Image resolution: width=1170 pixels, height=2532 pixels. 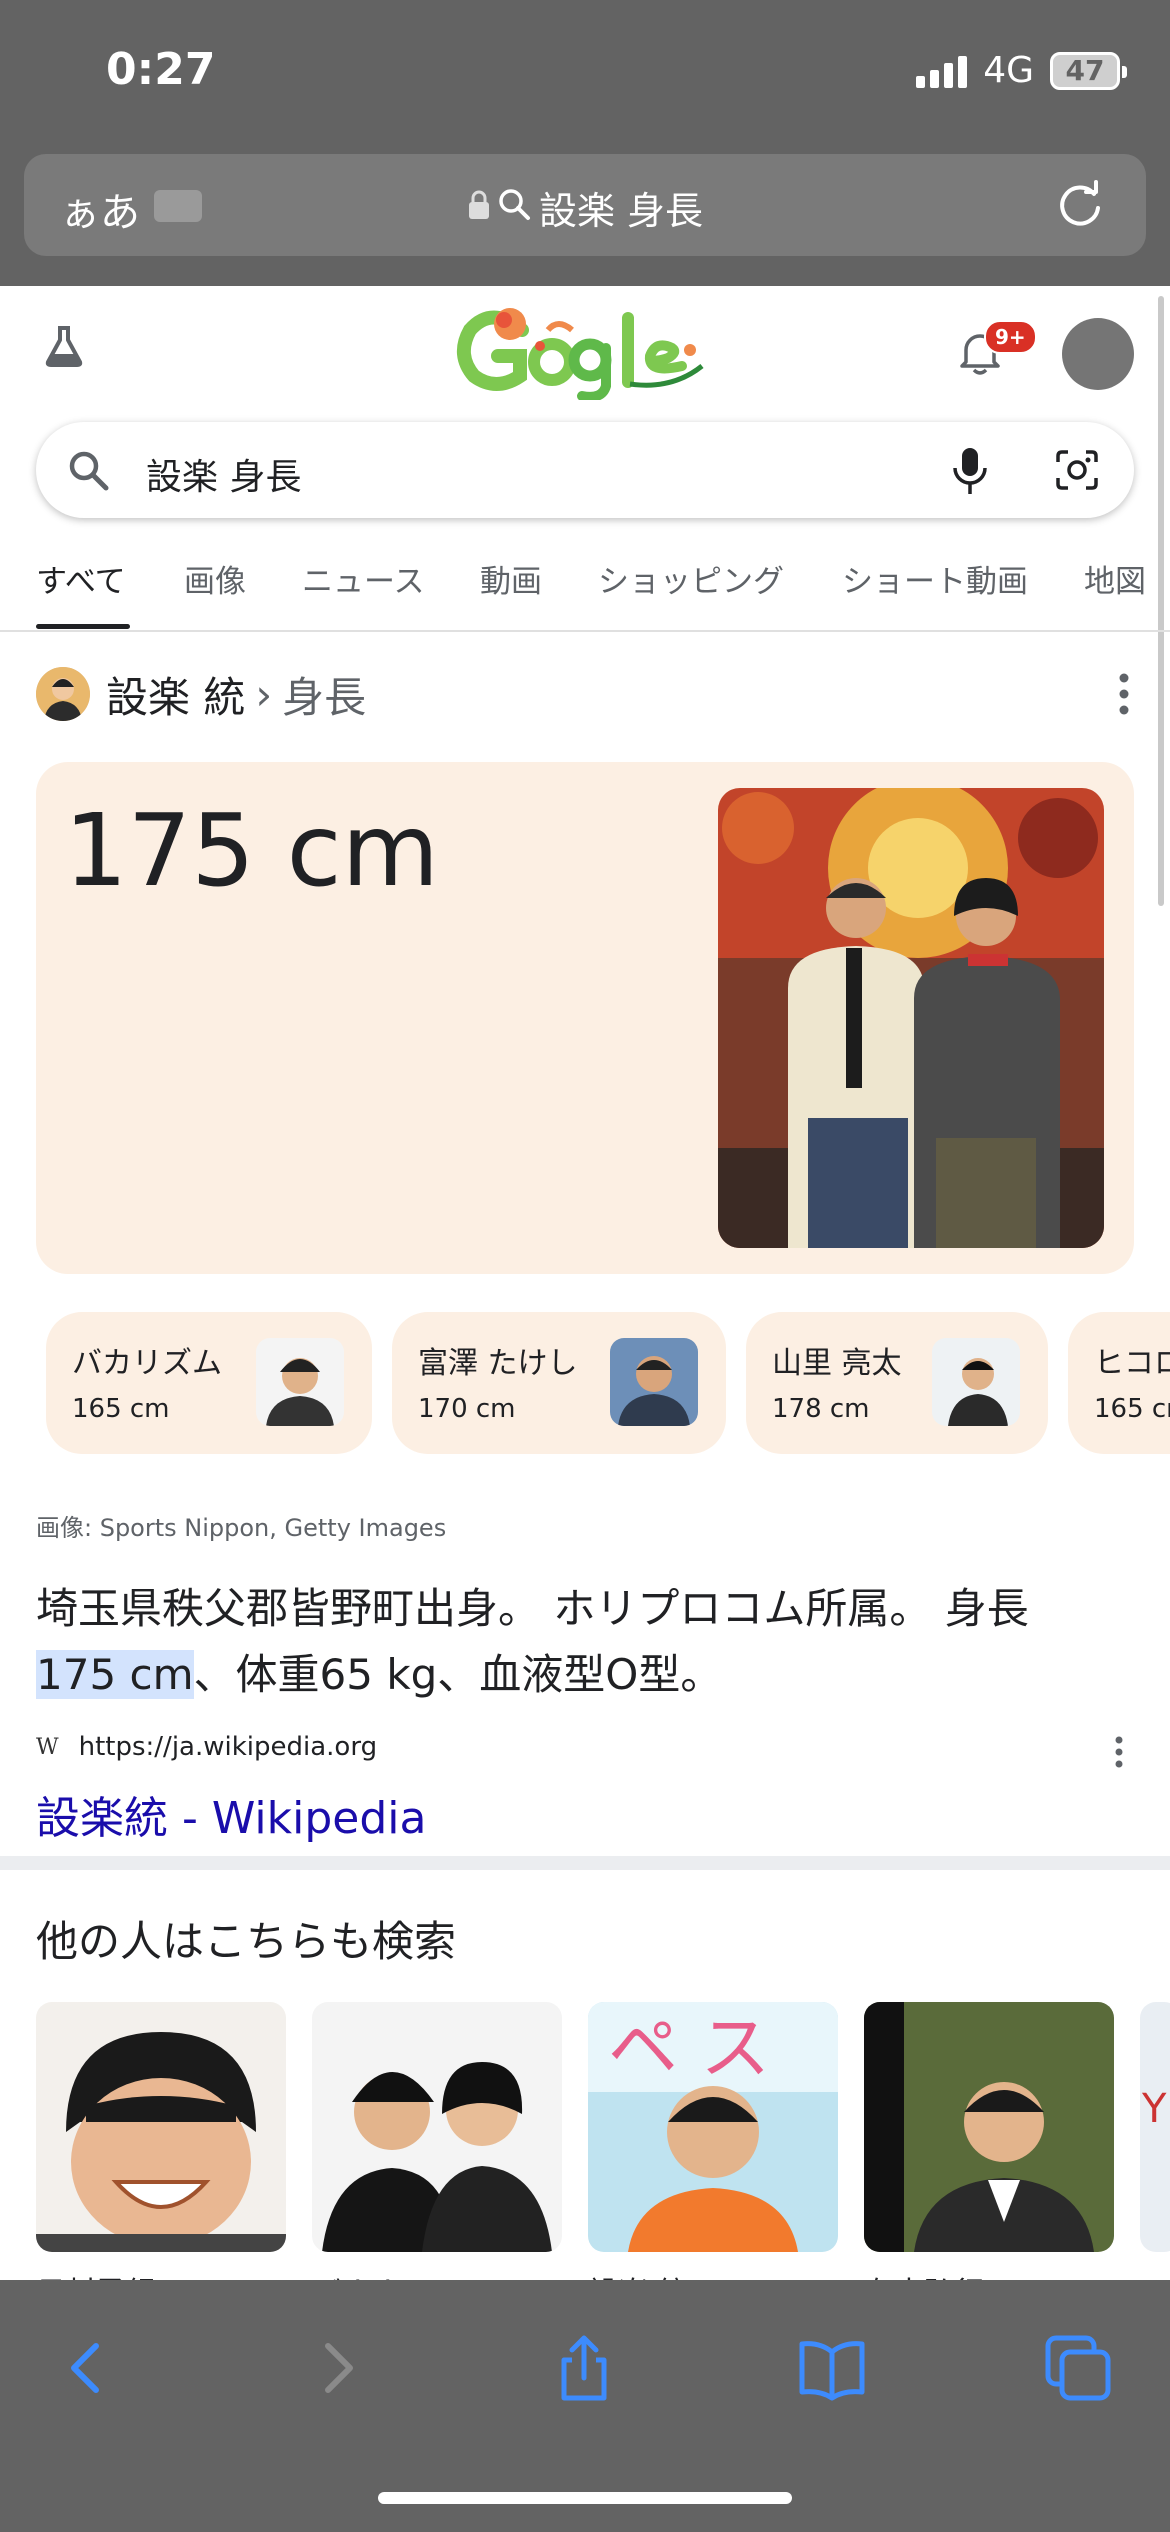 What do you see at coordinates (228, 1747) in the screenshot?
I see `source-url: https://ja.wikipedia.org` at bounding box center [228, 1747].